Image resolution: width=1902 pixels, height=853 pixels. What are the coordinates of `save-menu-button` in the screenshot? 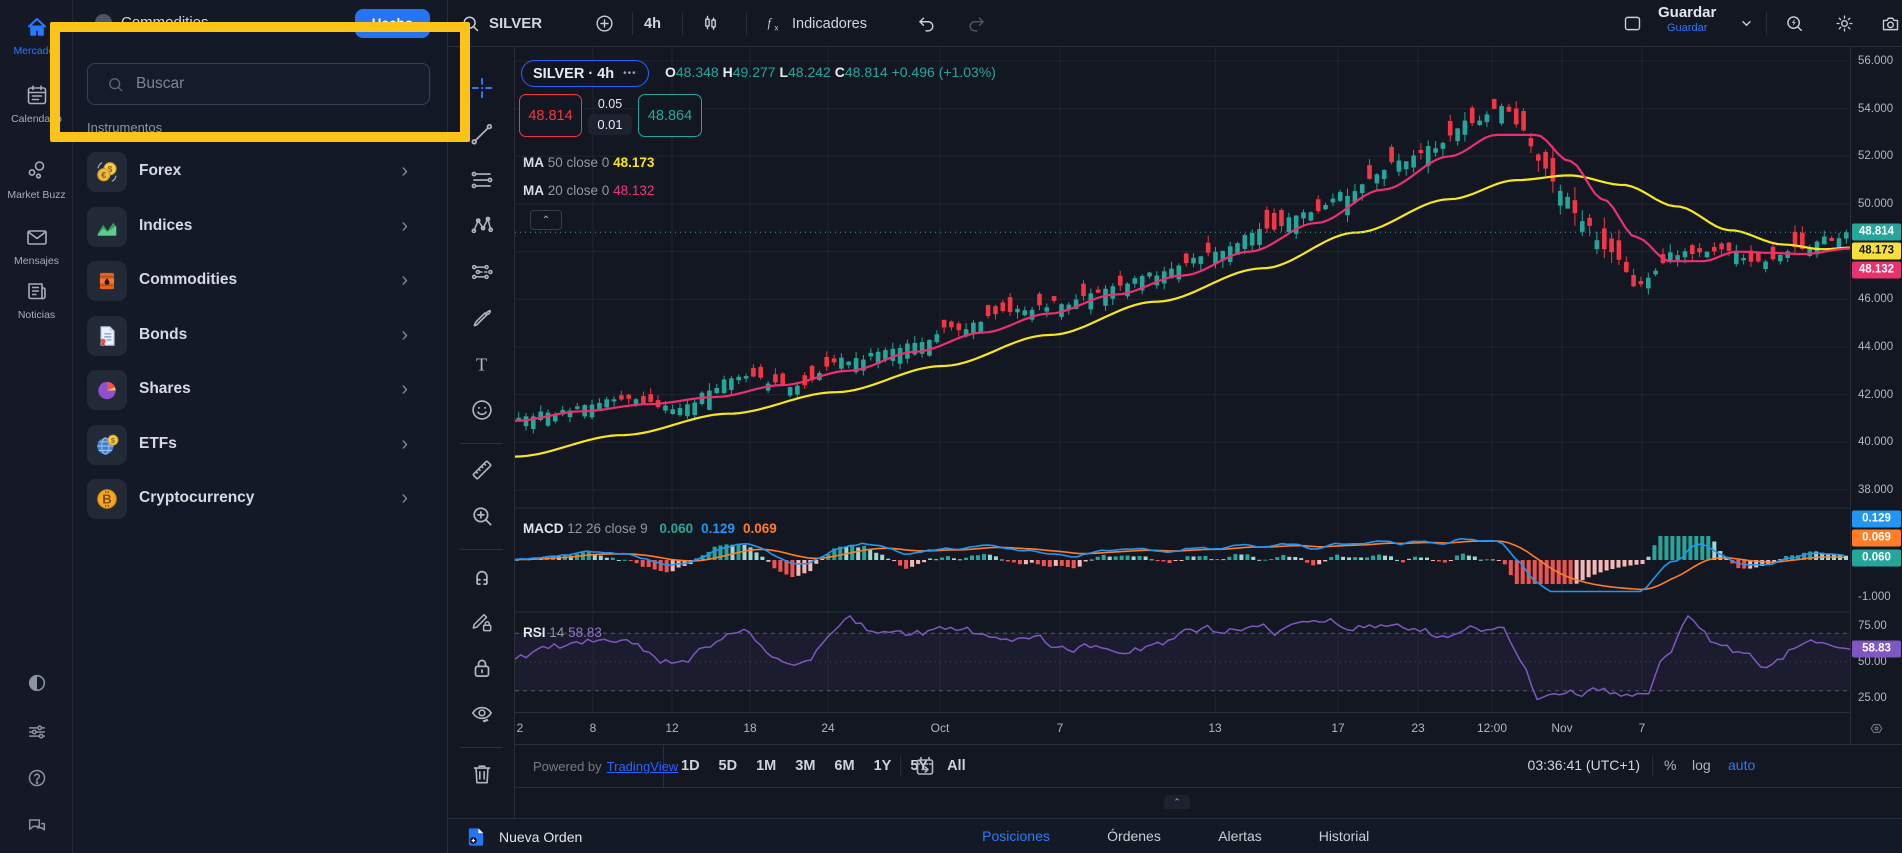 It's located at (1746, 23).